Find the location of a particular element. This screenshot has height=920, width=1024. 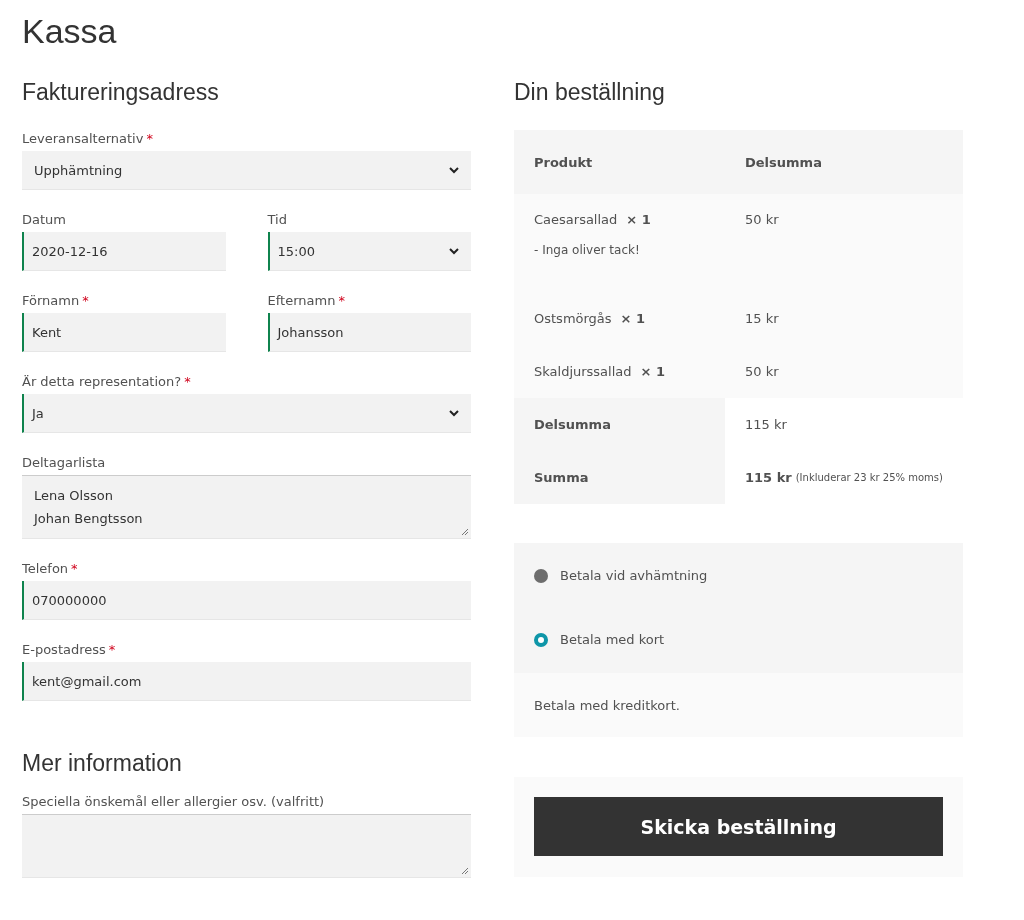

tax-note: (Inkluderar 23 kr 25% moms) is located at coordinates (869, 477).